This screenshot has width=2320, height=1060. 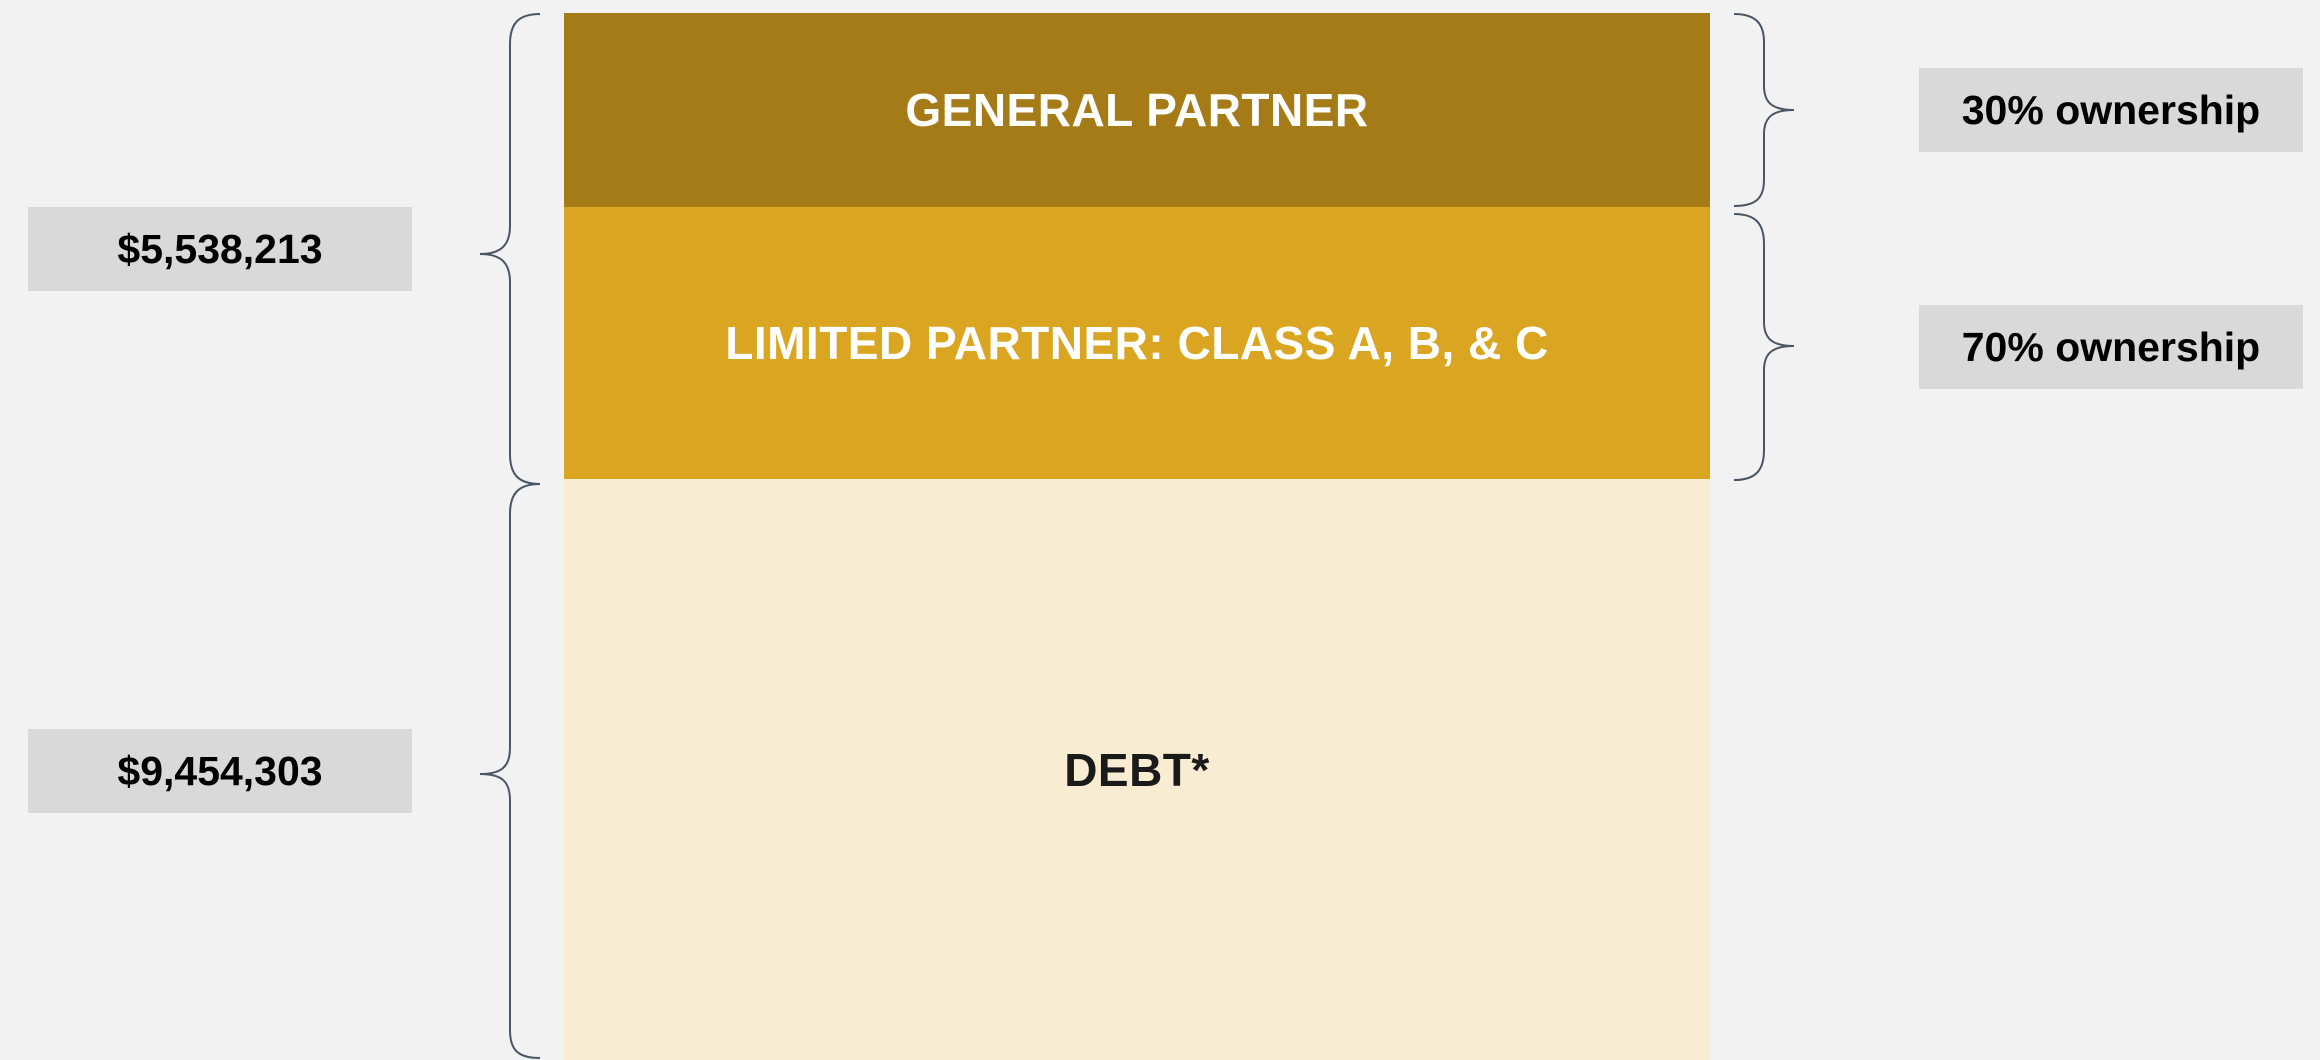 I want to click on equity-left-brace, so click(x=510, y=249).